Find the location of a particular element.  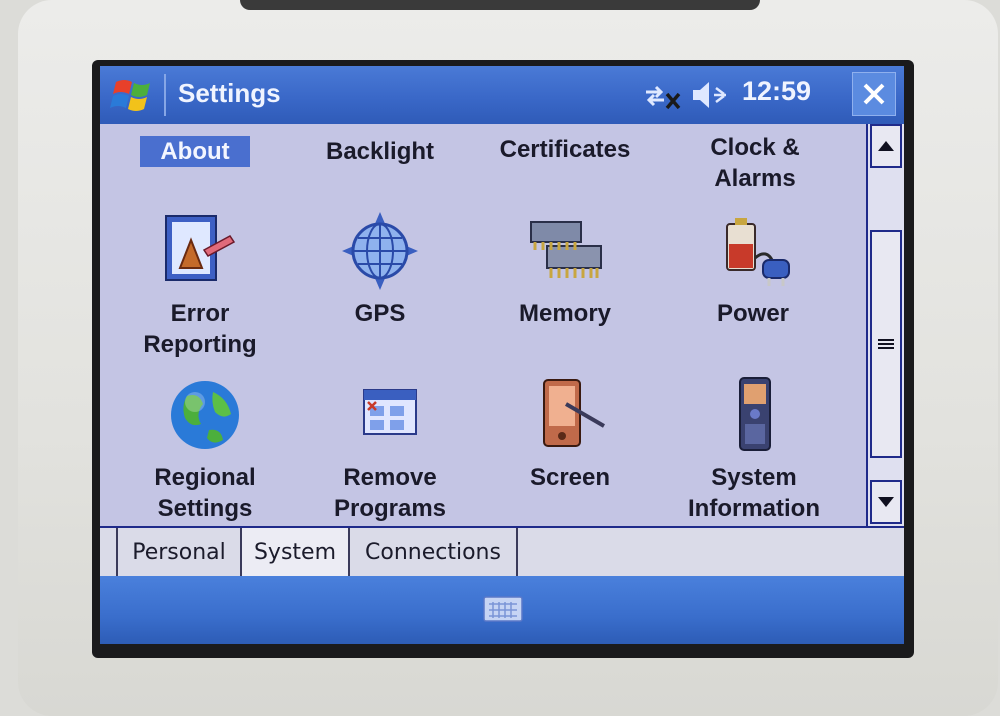

settings-item-power: Power is located at coordinates (753, 269).